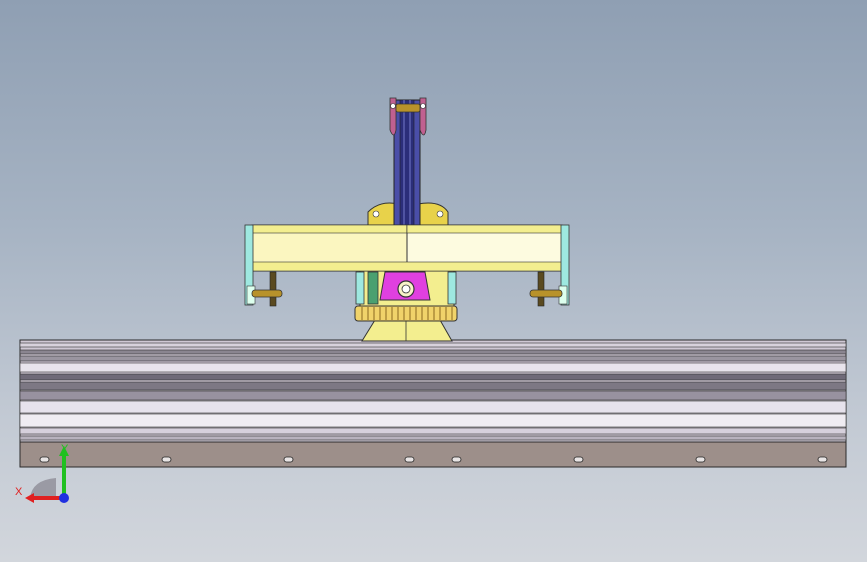 The width and height of the screenshot is (867, 562). Describe the element at coordinates (406, 288) in the screenshot. I see `turret-body` at that location.